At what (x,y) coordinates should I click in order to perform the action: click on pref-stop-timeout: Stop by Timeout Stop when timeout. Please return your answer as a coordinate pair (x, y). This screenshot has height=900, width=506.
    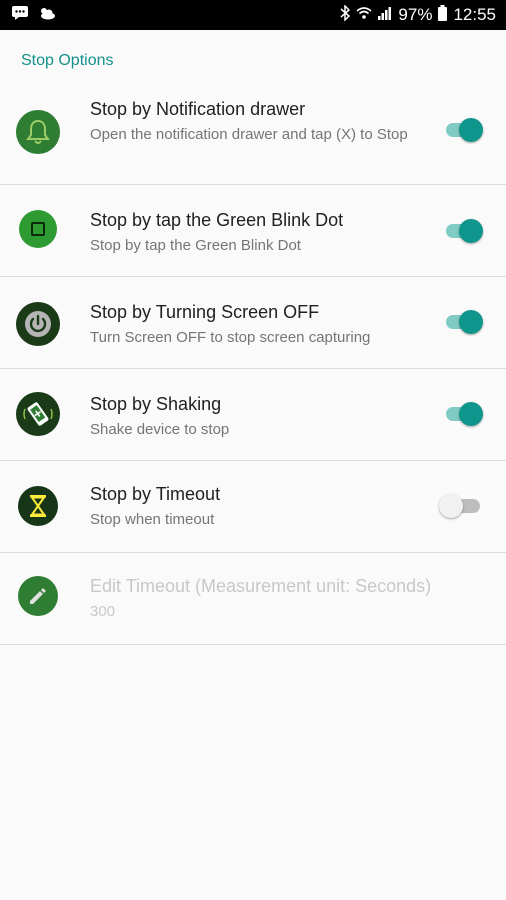
    Looking at the image, I should click on (253, 507).